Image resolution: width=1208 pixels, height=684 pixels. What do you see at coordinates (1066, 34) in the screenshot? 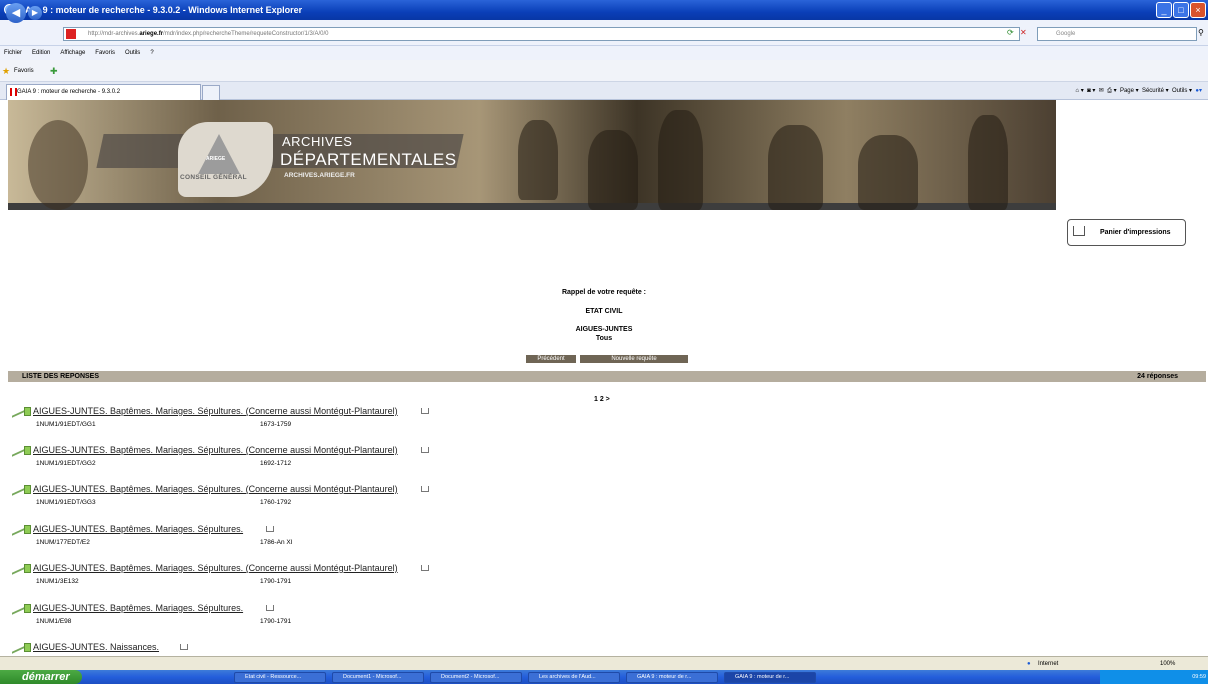
I see `search-placeholder: Google` at bounding box center [1066, 34].